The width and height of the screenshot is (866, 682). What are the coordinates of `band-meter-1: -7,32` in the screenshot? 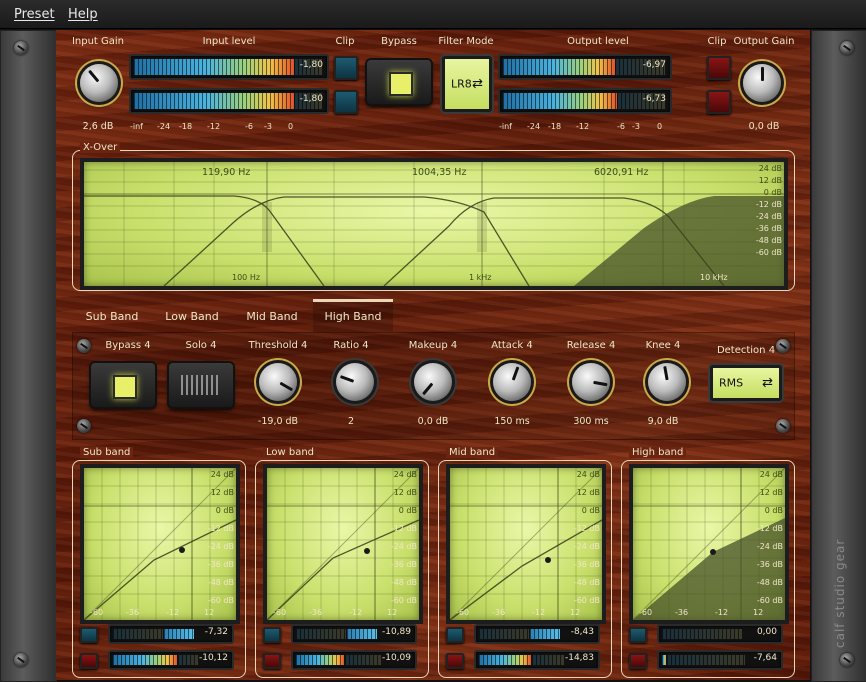 It's located at (171, 634).